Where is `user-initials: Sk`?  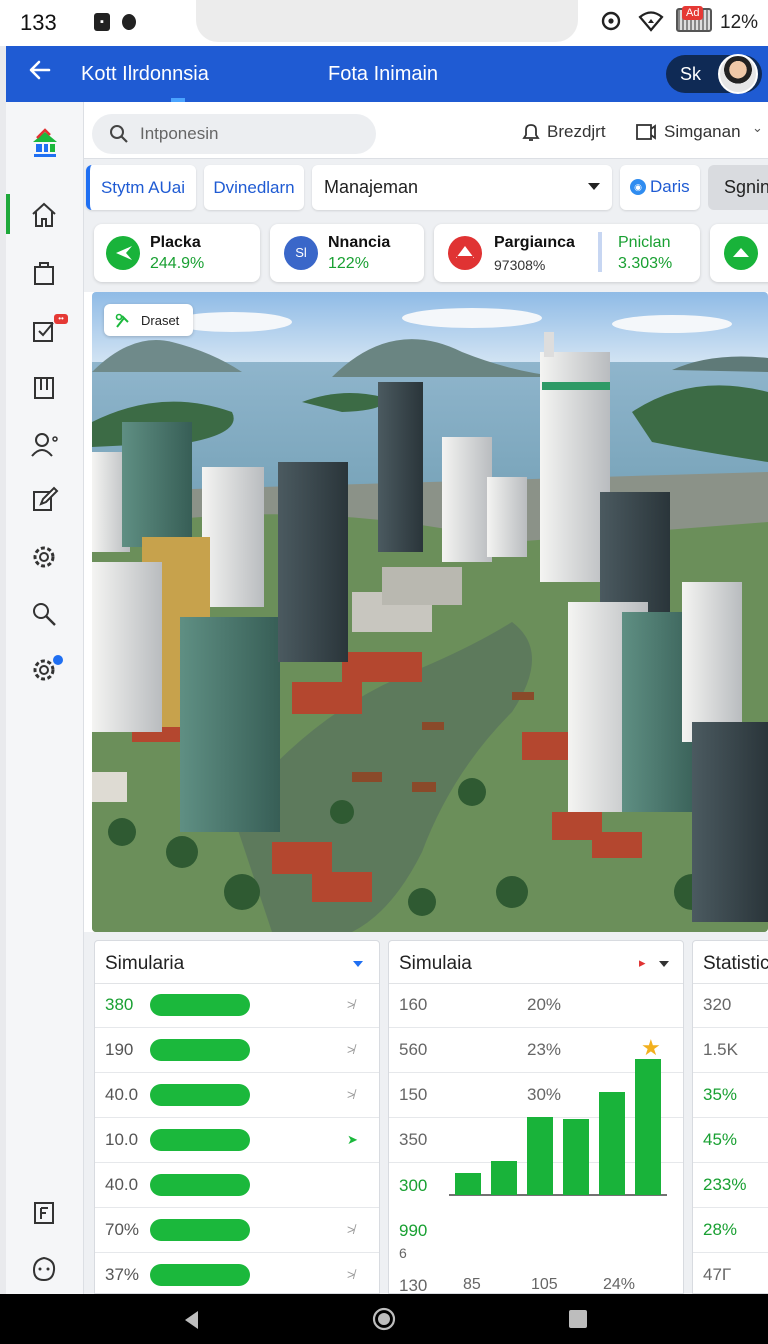 user-initials: Sk is located at coordinates (691, 74).